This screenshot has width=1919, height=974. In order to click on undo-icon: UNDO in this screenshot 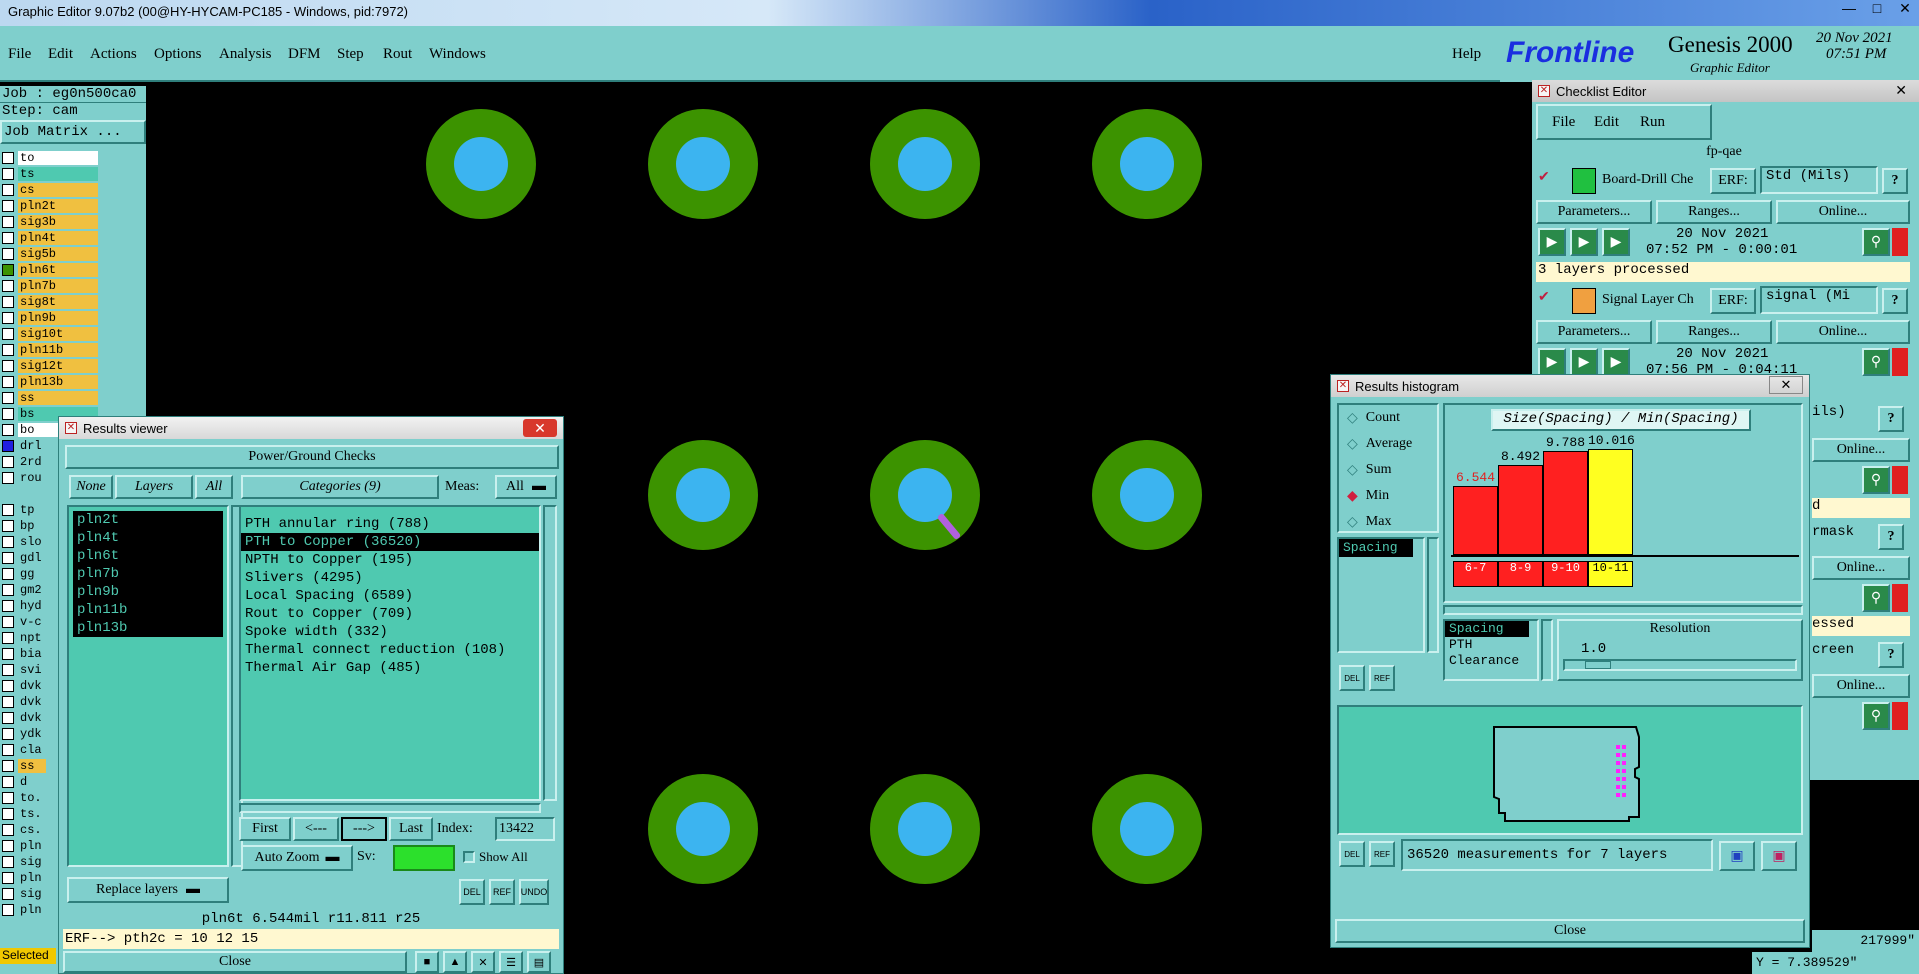, I will do `click(534, 892)`.